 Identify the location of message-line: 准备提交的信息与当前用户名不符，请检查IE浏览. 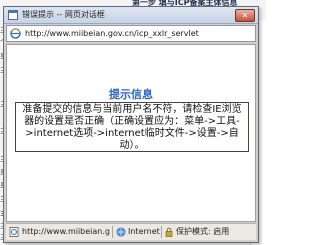
(132, 109).